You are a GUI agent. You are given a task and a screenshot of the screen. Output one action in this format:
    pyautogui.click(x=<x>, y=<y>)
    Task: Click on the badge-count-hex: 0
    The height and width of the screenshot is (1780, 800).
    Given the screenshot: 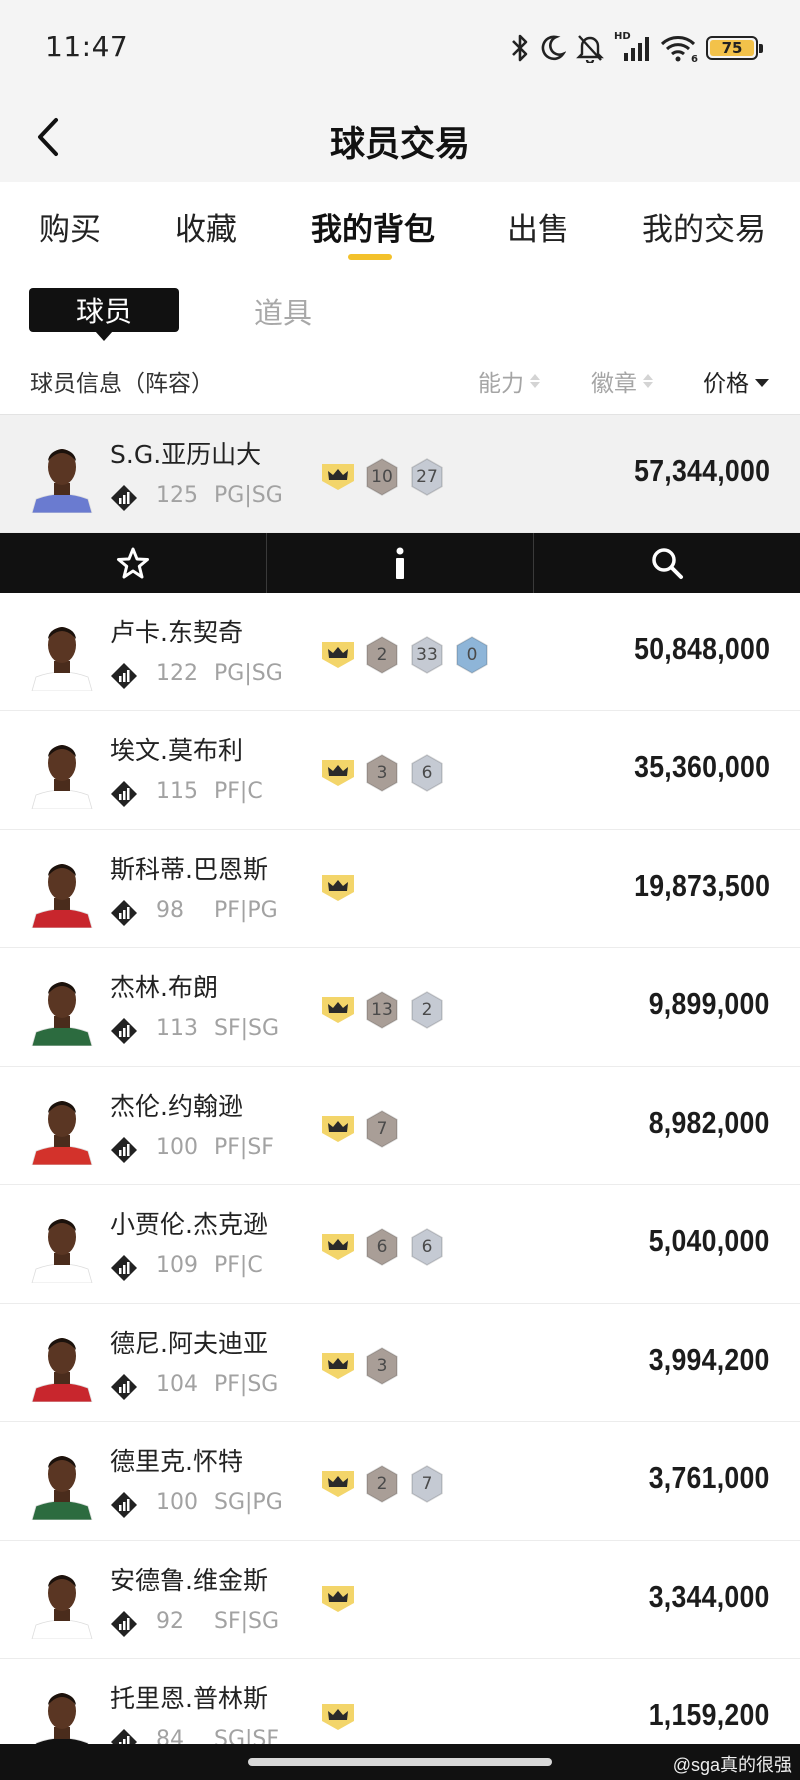 What is the action you would take?
    pyautogui.click(x=472, y=655)
    